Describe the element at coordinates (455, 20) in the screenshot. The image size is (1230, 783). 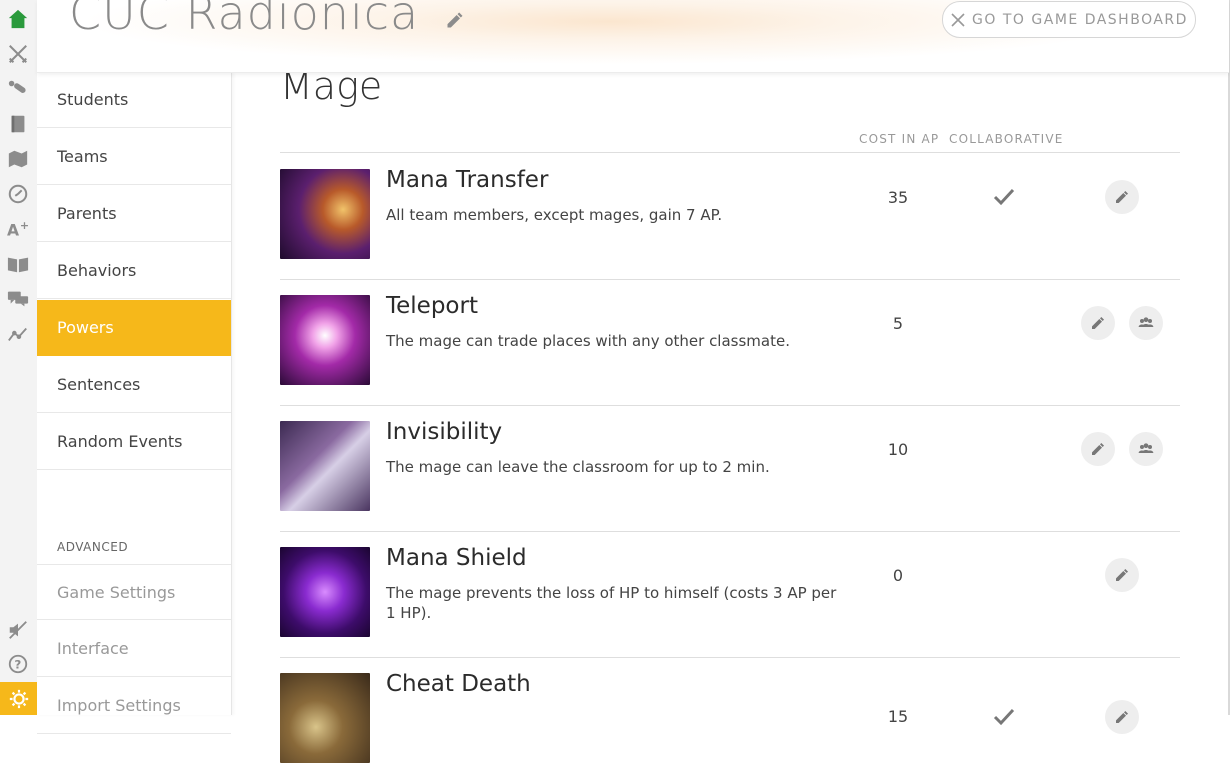
I see `edit-title-icon` at that location.